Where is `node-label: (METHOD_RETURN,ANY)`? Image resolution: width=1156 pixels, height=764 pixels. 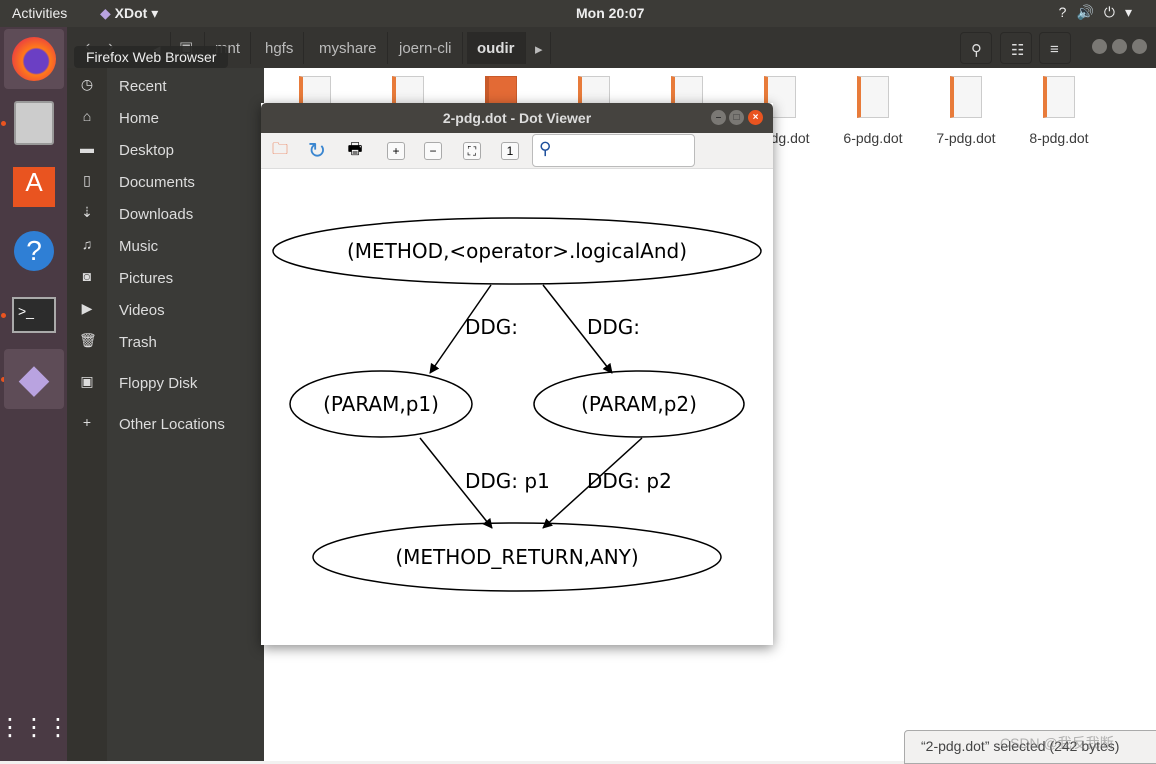 node-label: (METHOD_RETURN,ANY) is located at coordinates (516, 557).